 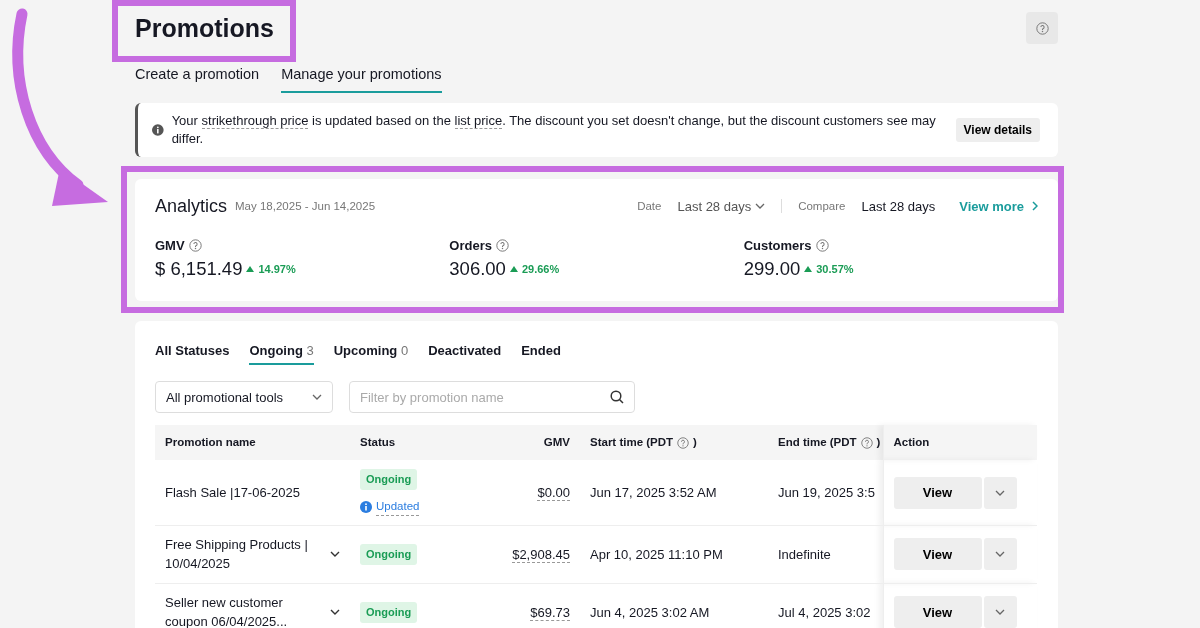 I want to click on status-tab: Ongoing 3, so click(x=281, y=353).